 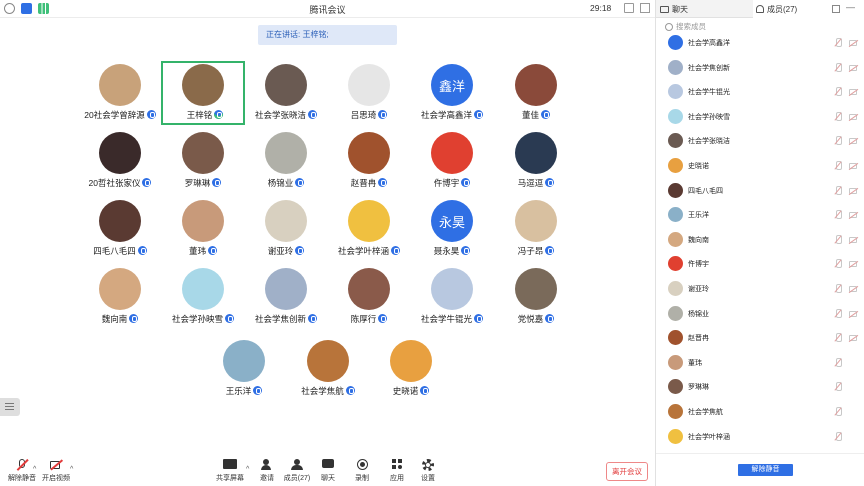 I want to click on participant-tile: 社会学孙映雪, so click(x=203, y=297).